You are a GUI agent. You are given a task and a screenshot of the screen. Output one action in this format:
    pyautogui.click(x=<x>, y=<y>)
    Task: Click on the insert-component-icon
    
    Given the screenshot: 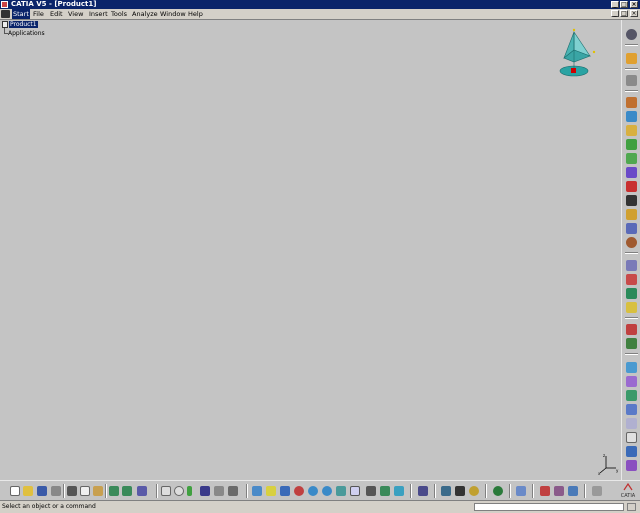 What is the action you would take?
    pyautogui.click(x=631, y=116)
    